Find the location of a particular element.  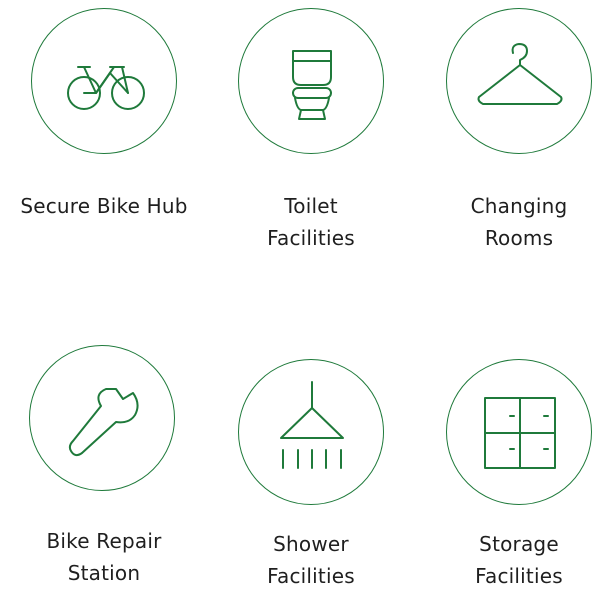

toilet-icon is located at coordinates (312, 85).